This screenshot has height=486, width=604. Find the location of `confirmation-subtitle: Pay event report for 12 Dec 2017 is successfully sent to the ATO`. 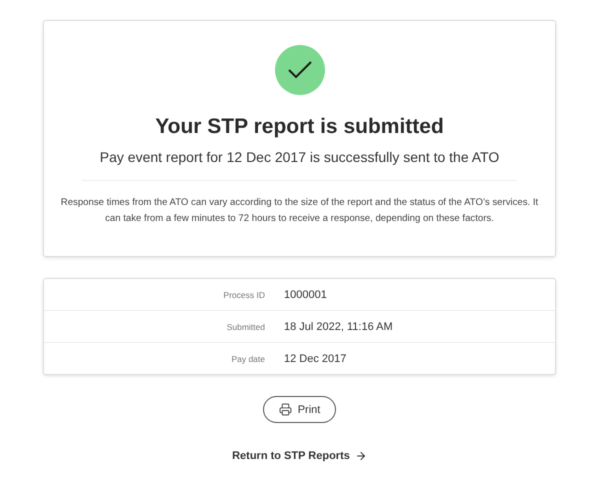

confirmation-subtitle: Pay event report for 12 Dec 2017 is successfully sent to the ATO is located at coordinates (300, 157).